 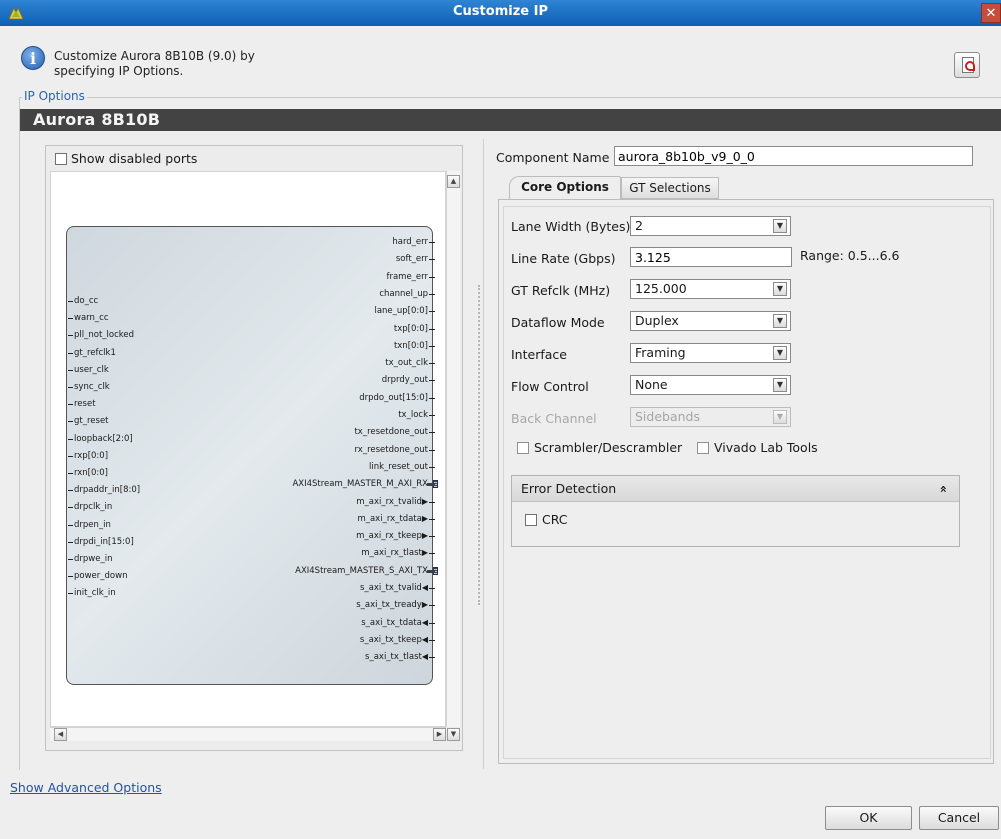 I want to click on right-port: tx_out_clk, so click(x=410, y=363).